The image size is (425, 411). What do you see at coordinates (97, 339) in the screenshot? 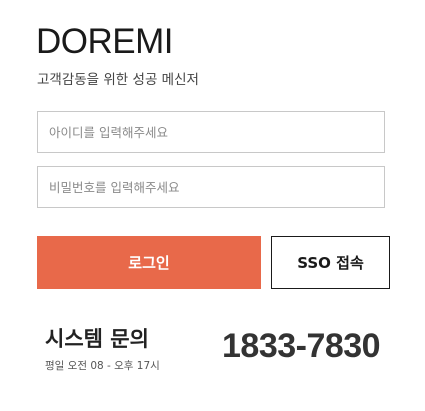
I see `support-title: 시스템 문의` at bounding box center [97, 339].